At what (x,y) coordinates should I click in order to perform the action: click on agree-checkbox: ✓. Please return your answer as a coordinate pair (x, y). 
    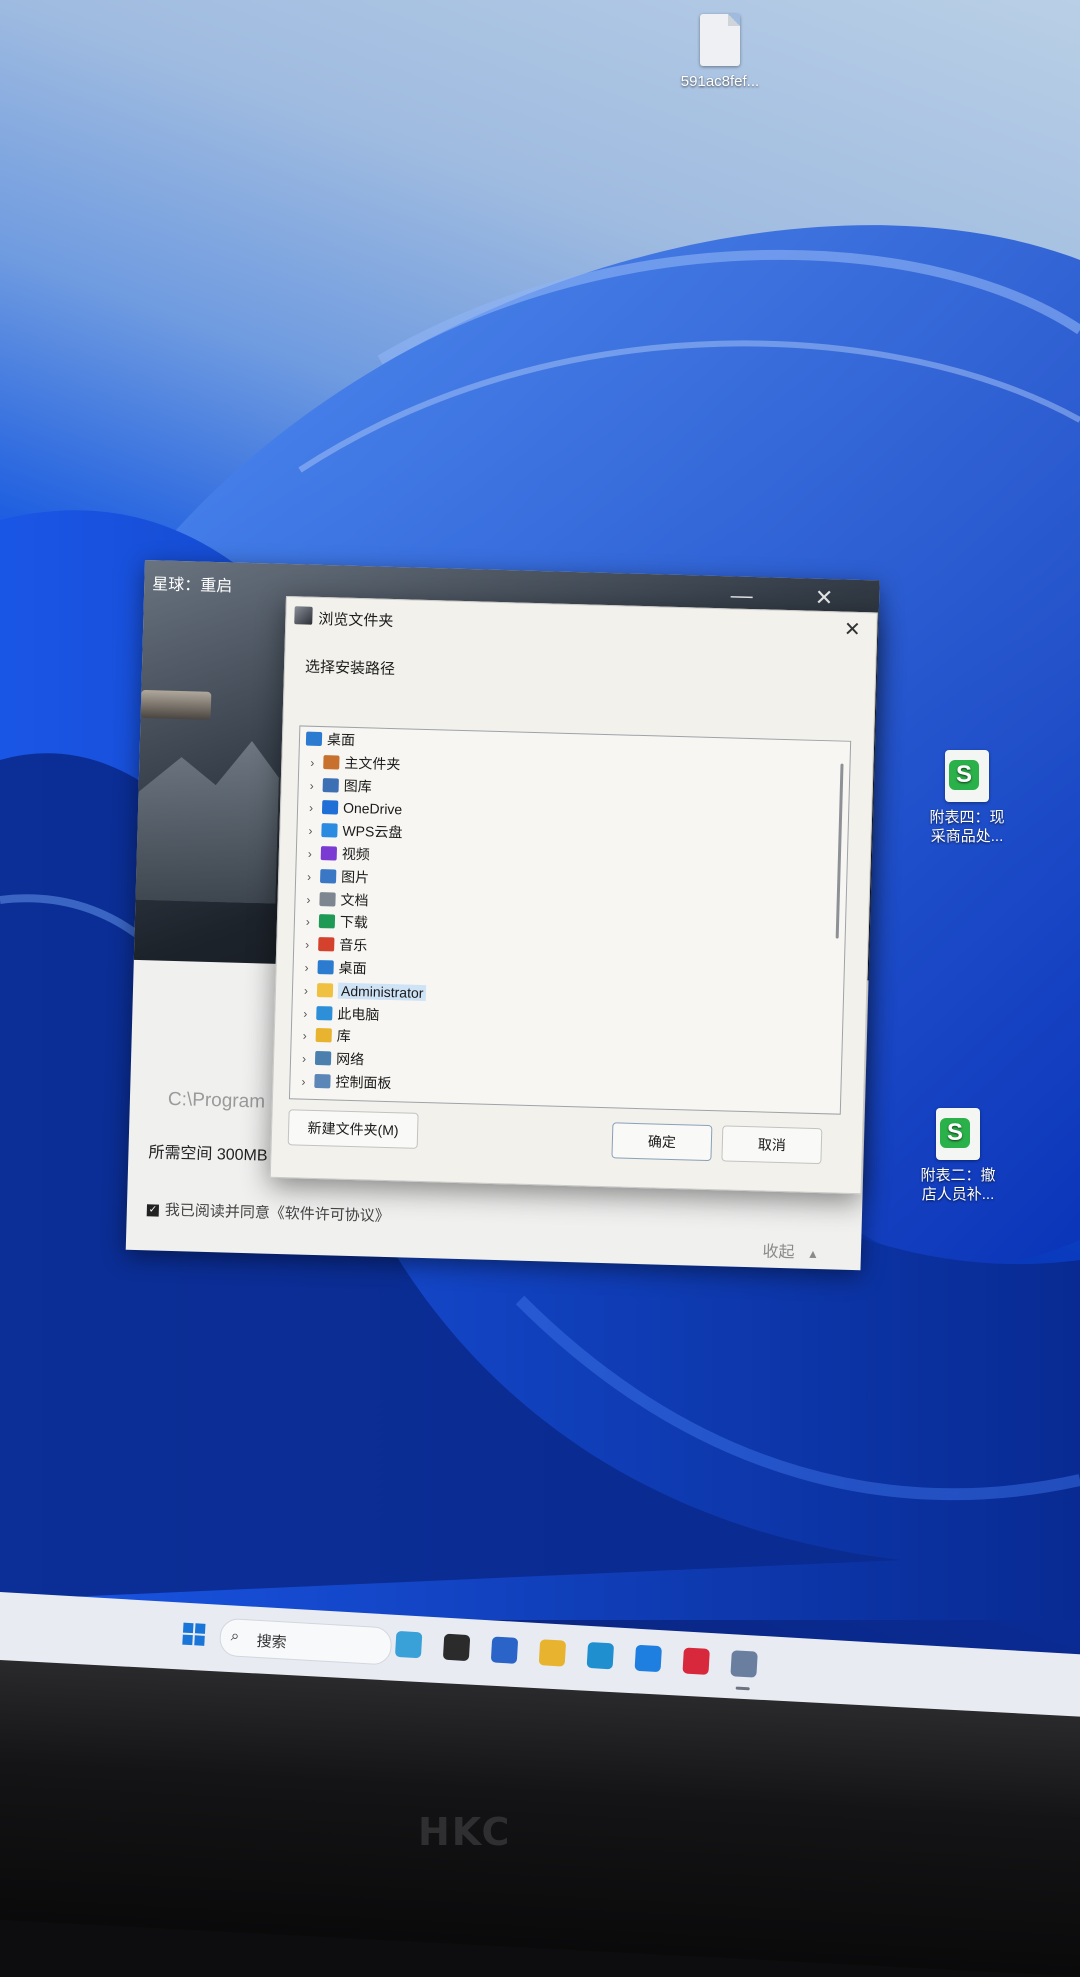
    Looking at the image, I should click on (153, 1210).